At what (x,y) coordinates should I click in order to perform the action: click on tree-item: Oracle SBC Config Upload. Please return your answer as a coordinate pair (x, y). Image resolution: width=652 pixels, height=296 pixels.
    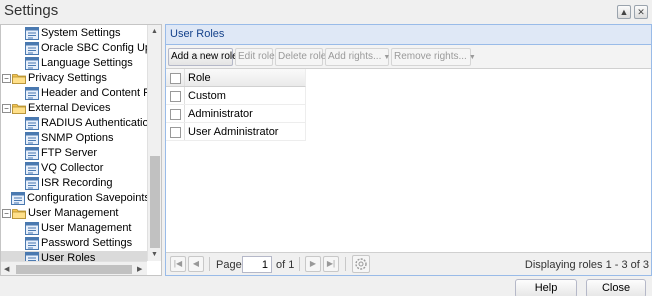
    Looking at the image, I should click on (74, 48).